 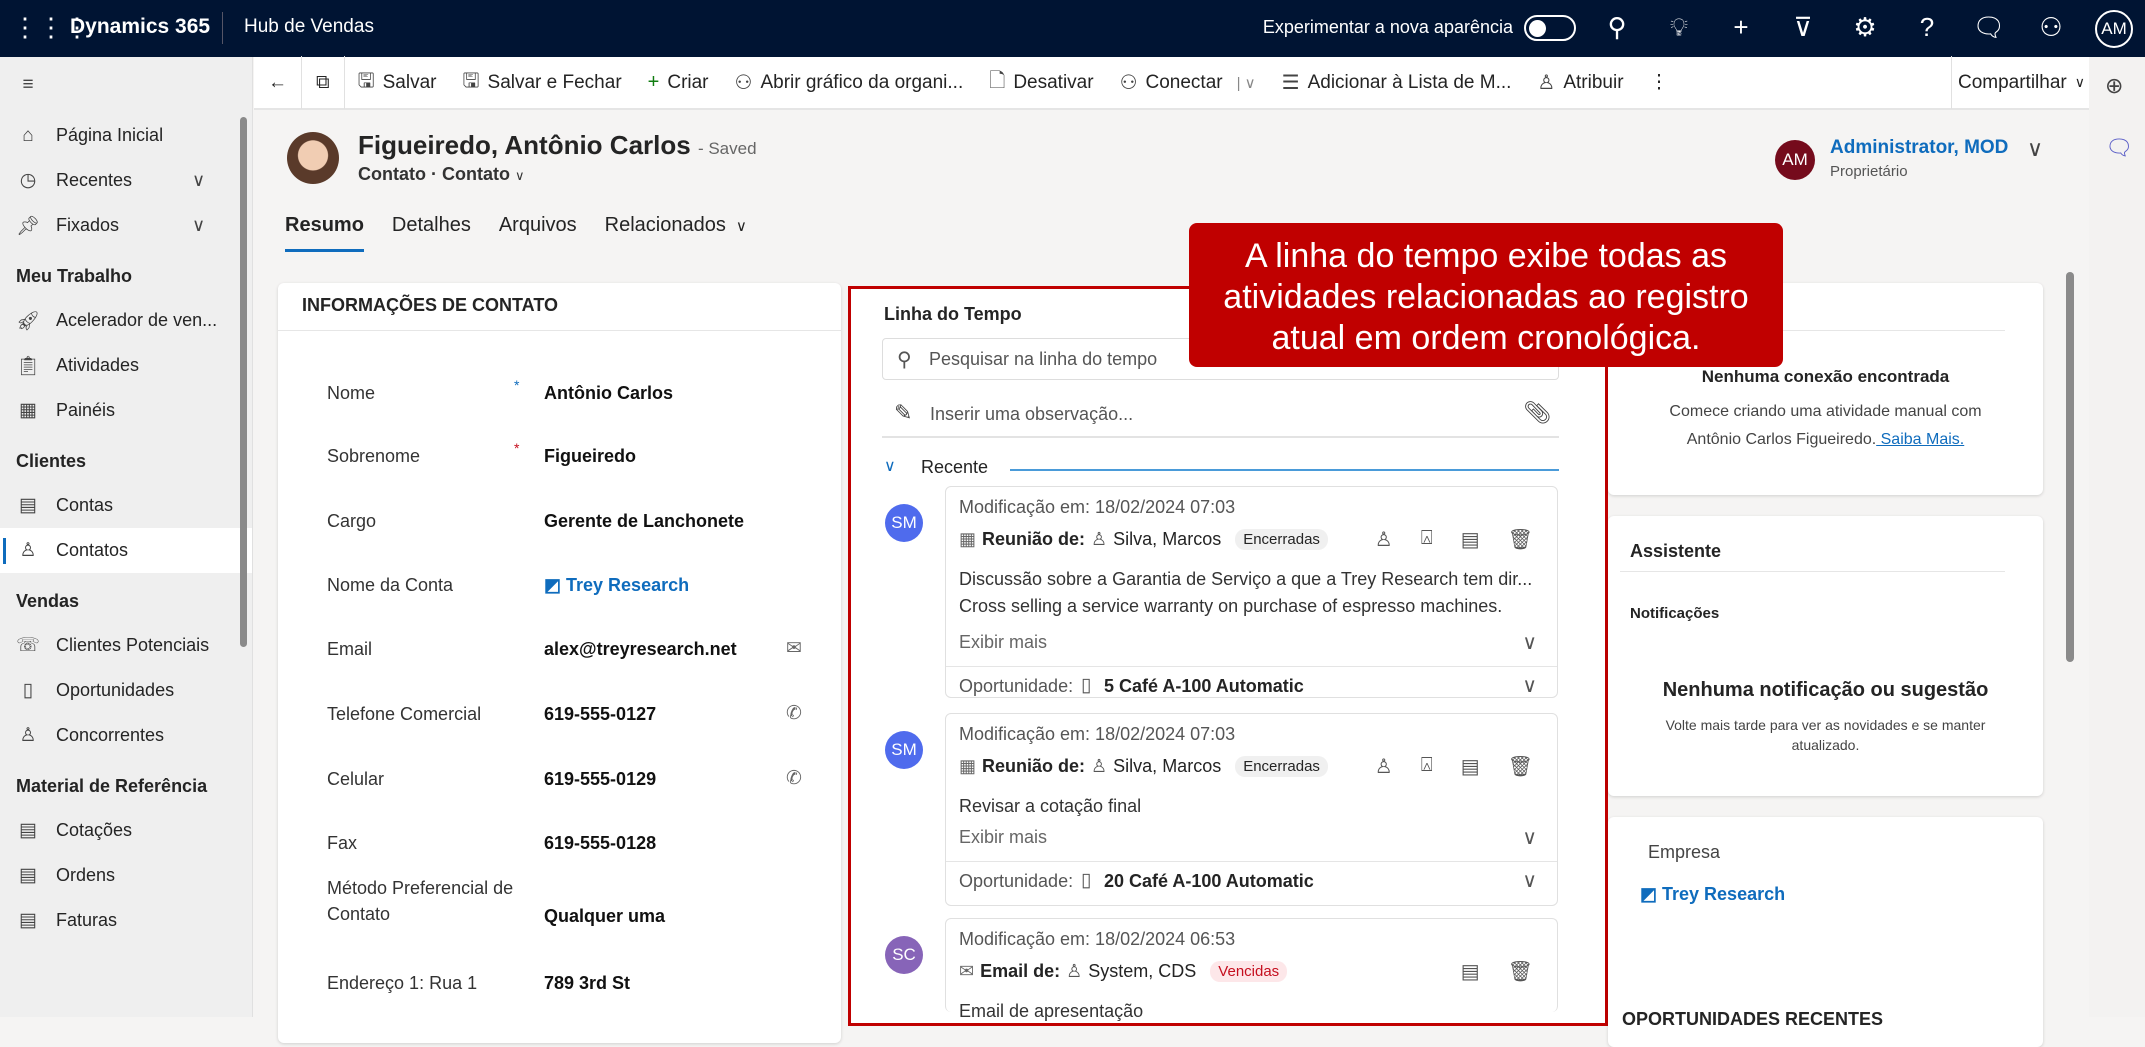 What do you see at coordinates (1803, 27) in the screenshot?
I see `filter-icon: ⊽` at bounding box center [1803, 27].